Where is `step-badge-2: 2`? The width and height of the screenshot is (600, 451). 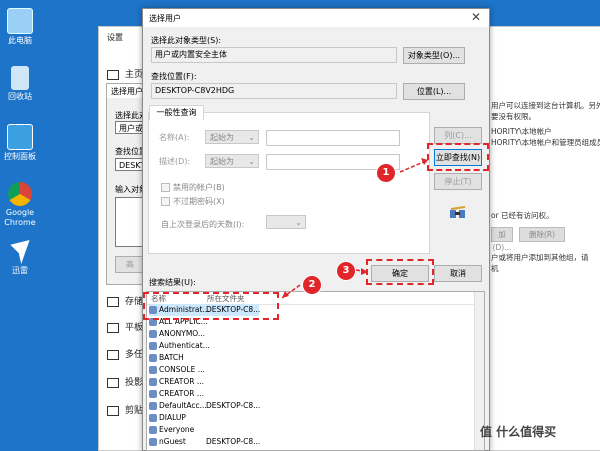 step-badge-2: 2 is located at coordinates (312, 285).